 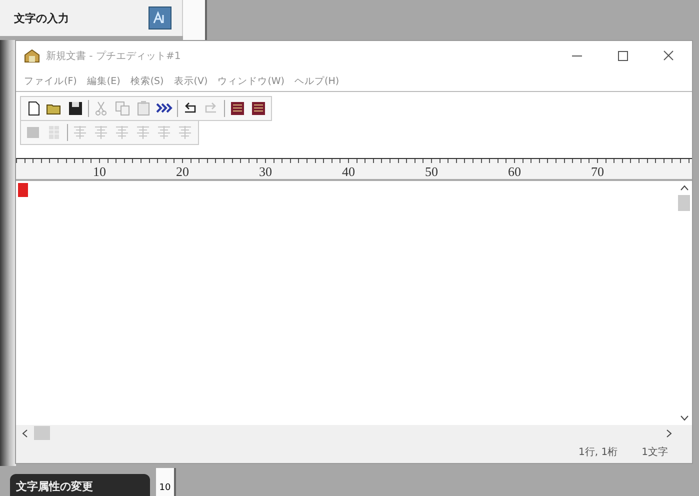 I want to click on text-icon, so click(x=160, y=18).